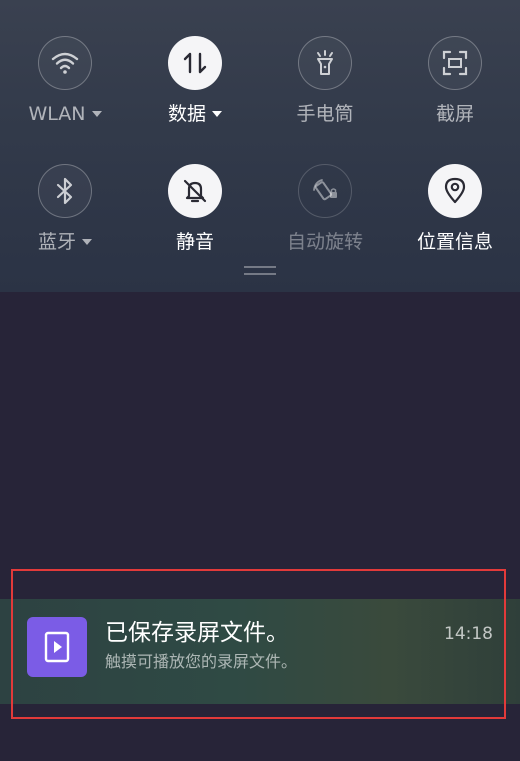 The height and width of the screenshot is (761, 520). I want to click on screenshot-toggle, so click(455, 63).